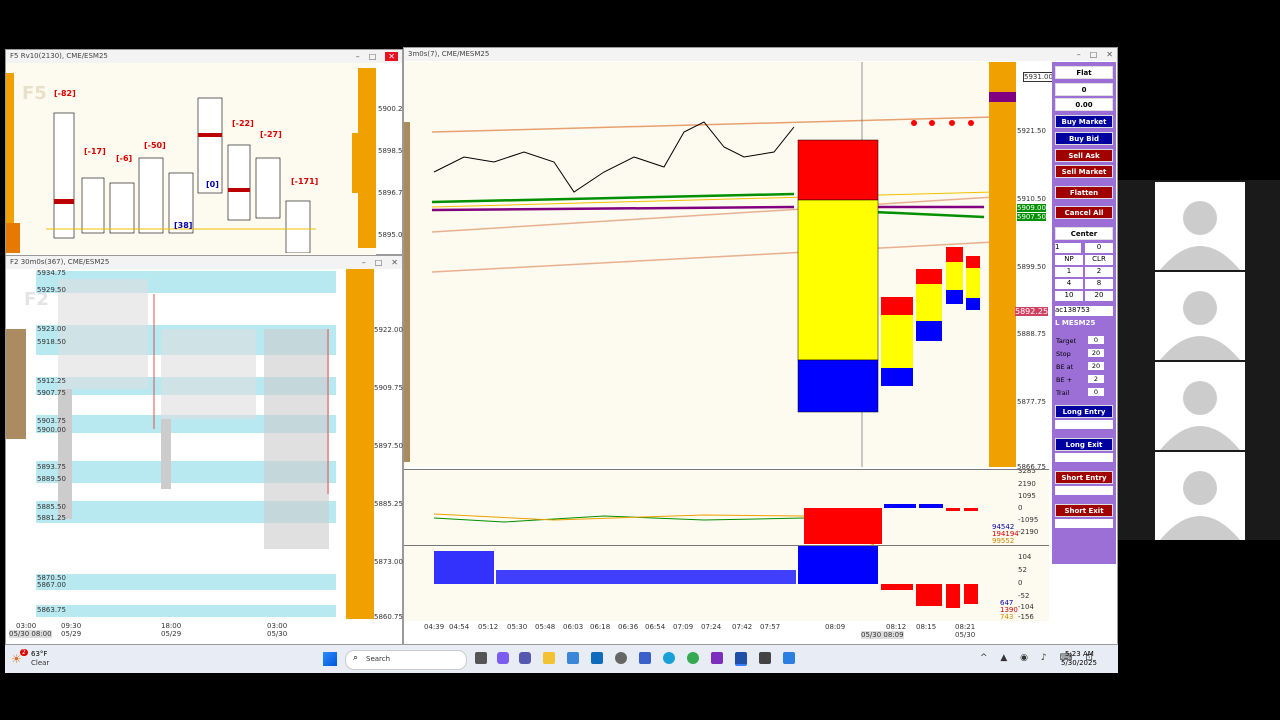 The image size is (1280, 720). Describe the element at coordinates (573, 658) in the screenshot. I see `store-icon` at that location.